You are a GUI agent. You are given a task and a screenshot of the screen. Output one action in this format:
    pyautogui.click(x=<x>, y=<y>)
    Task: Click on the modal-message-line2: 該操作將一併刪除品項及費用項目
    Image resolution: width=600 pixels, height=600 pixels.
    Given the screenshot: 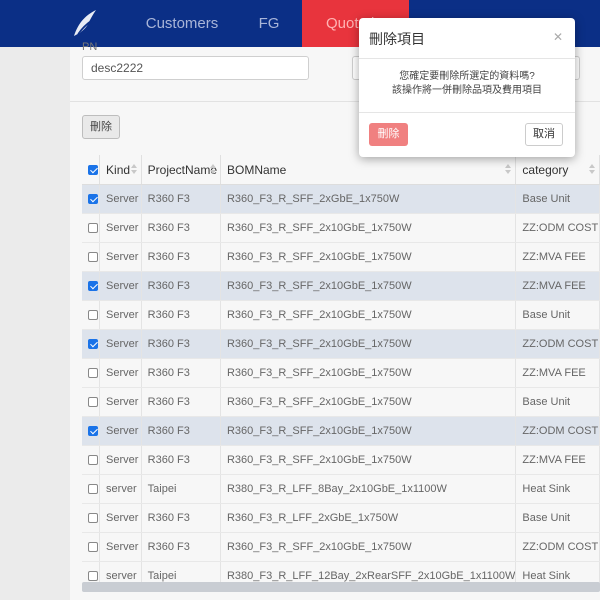 What is the action you would take?
    pyautogui.click(x=467, y=90)
    